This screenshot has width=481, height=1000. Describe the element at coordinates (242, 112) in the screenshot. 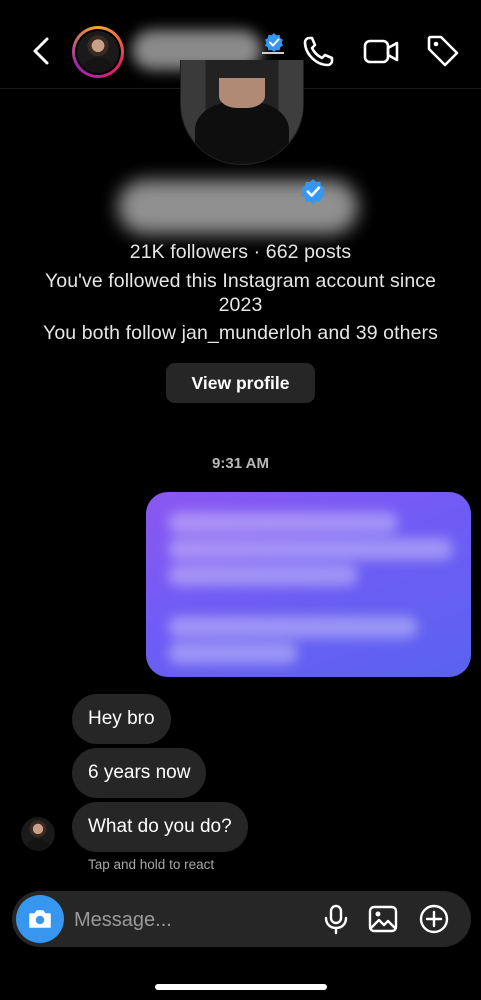

I see `profile-picture` at that location.